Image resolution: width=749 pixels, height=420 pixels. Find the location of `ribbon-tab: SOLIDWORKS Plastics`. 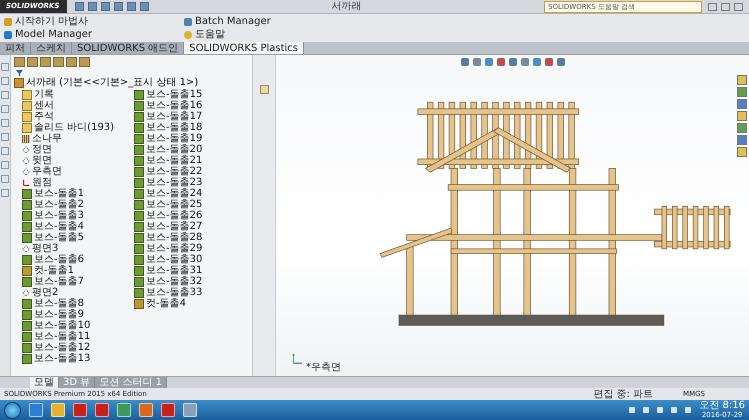

ribbon-tab: SOLIDWORKS Plastics is located at coordinates (244, 48).